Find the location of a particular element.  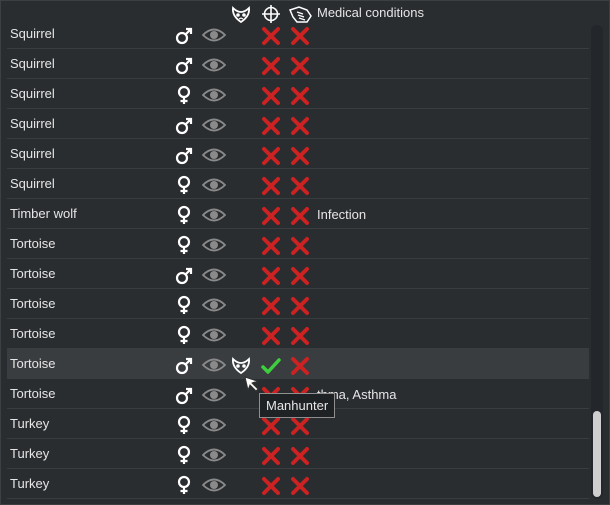

manhunter-icon is located at coordinates (241, 365).